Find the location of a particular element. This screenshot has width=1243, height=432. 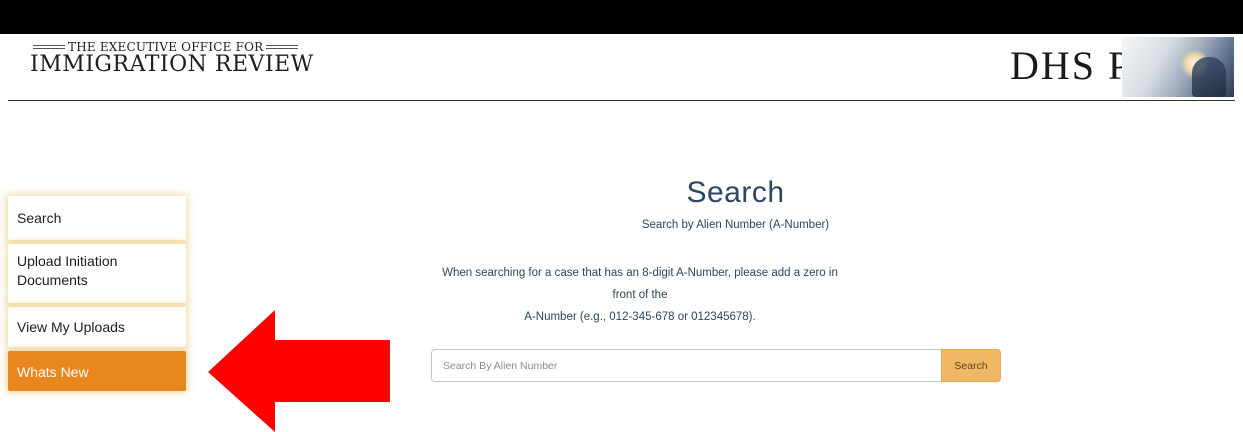

logo-rule-right is located at coordinates (282, 47).